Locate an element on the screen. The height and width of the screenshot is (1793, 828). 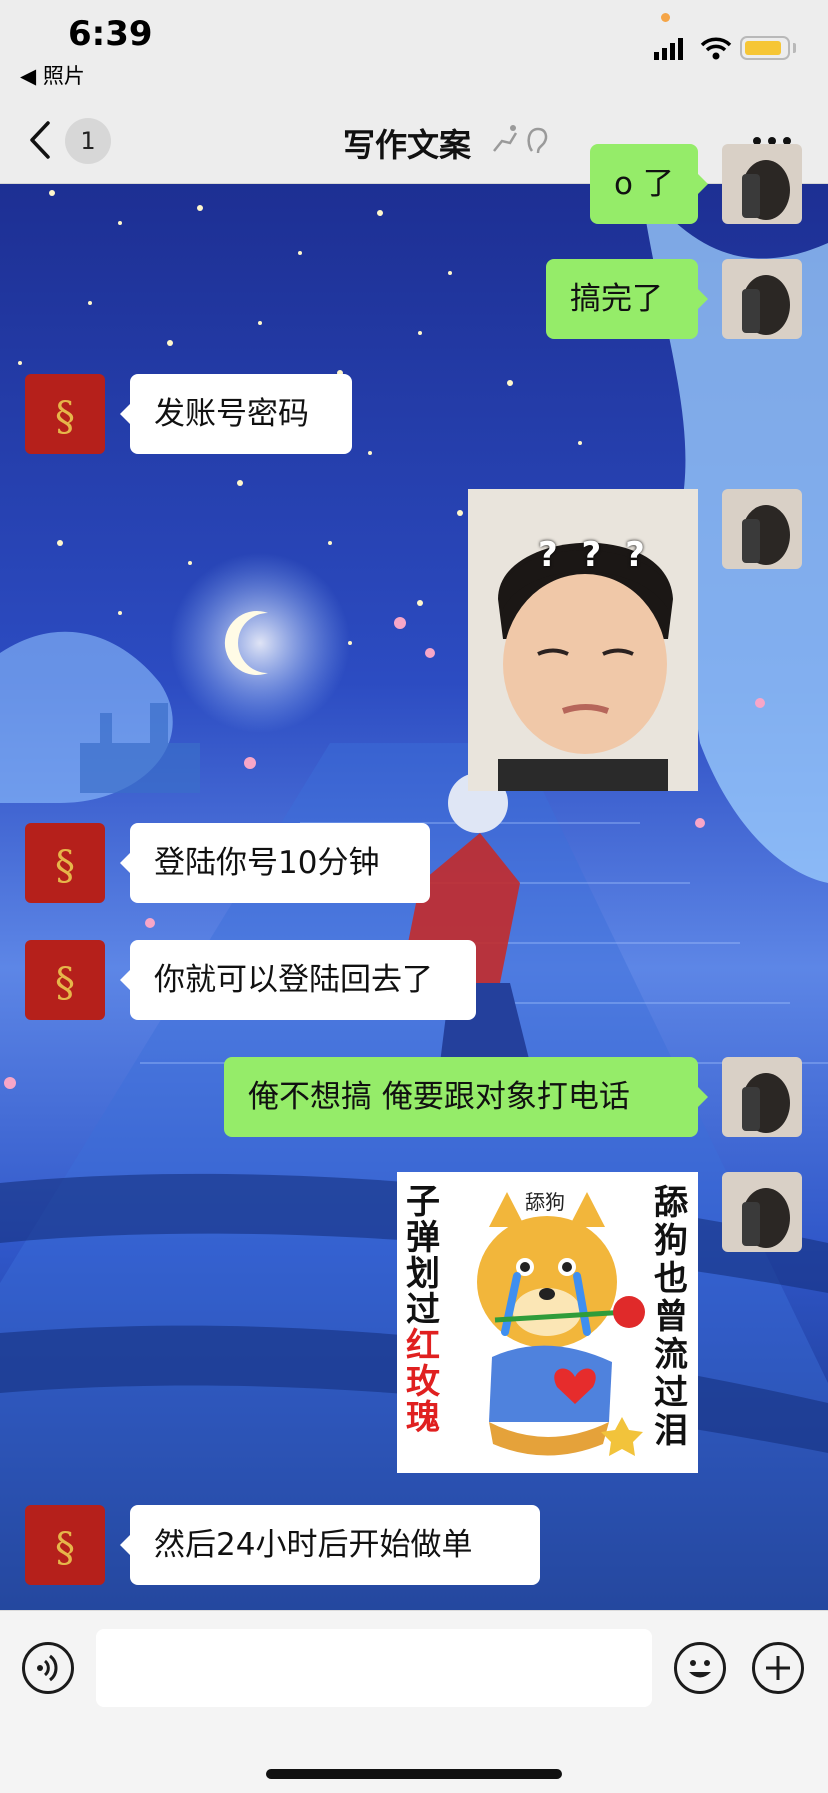
more-functions-button is located at coordinates (778, 1668).